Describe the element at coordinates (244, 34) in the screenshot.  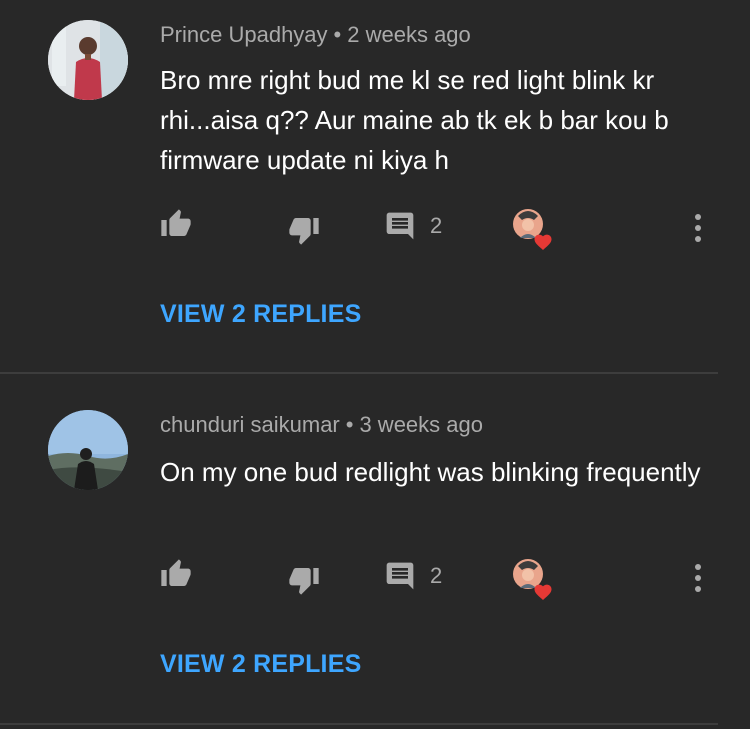
I see `author-name: Prince Upadhyay` at that location.